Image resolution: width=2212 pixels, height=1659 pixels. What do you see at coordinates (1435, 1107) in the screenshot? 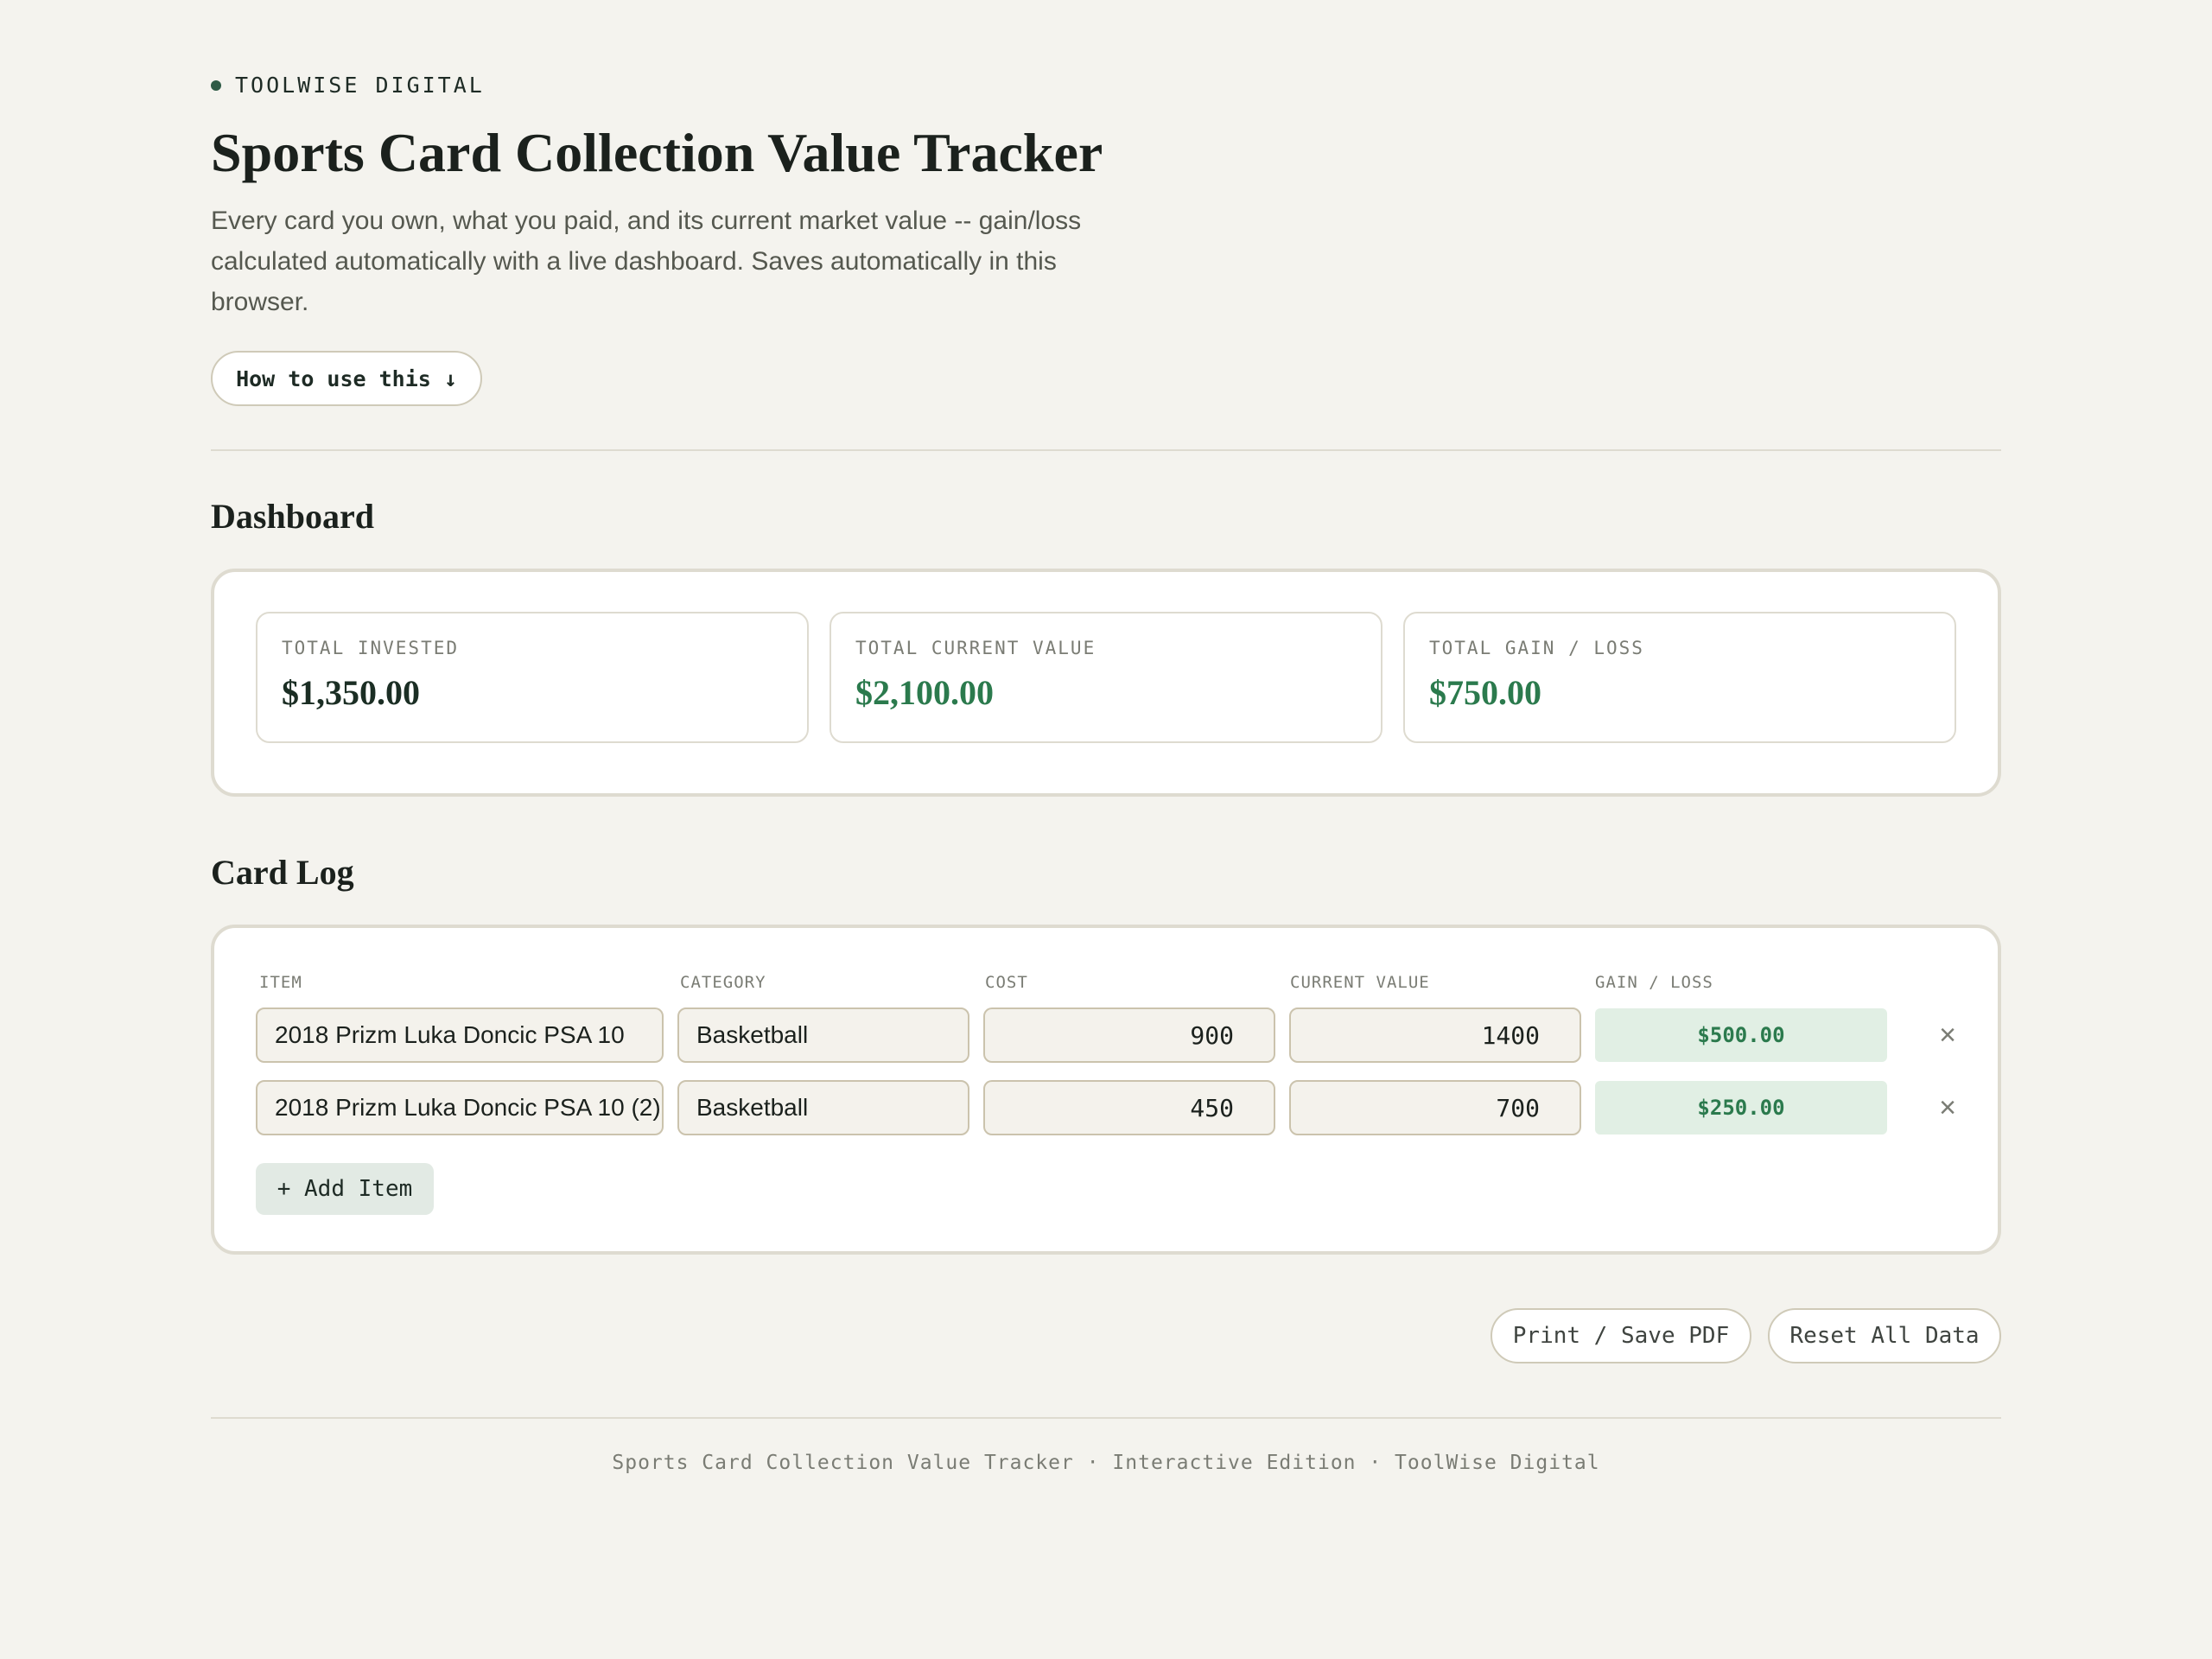
I see `current-value-input: 700` at bounding box center [1435, 1107].